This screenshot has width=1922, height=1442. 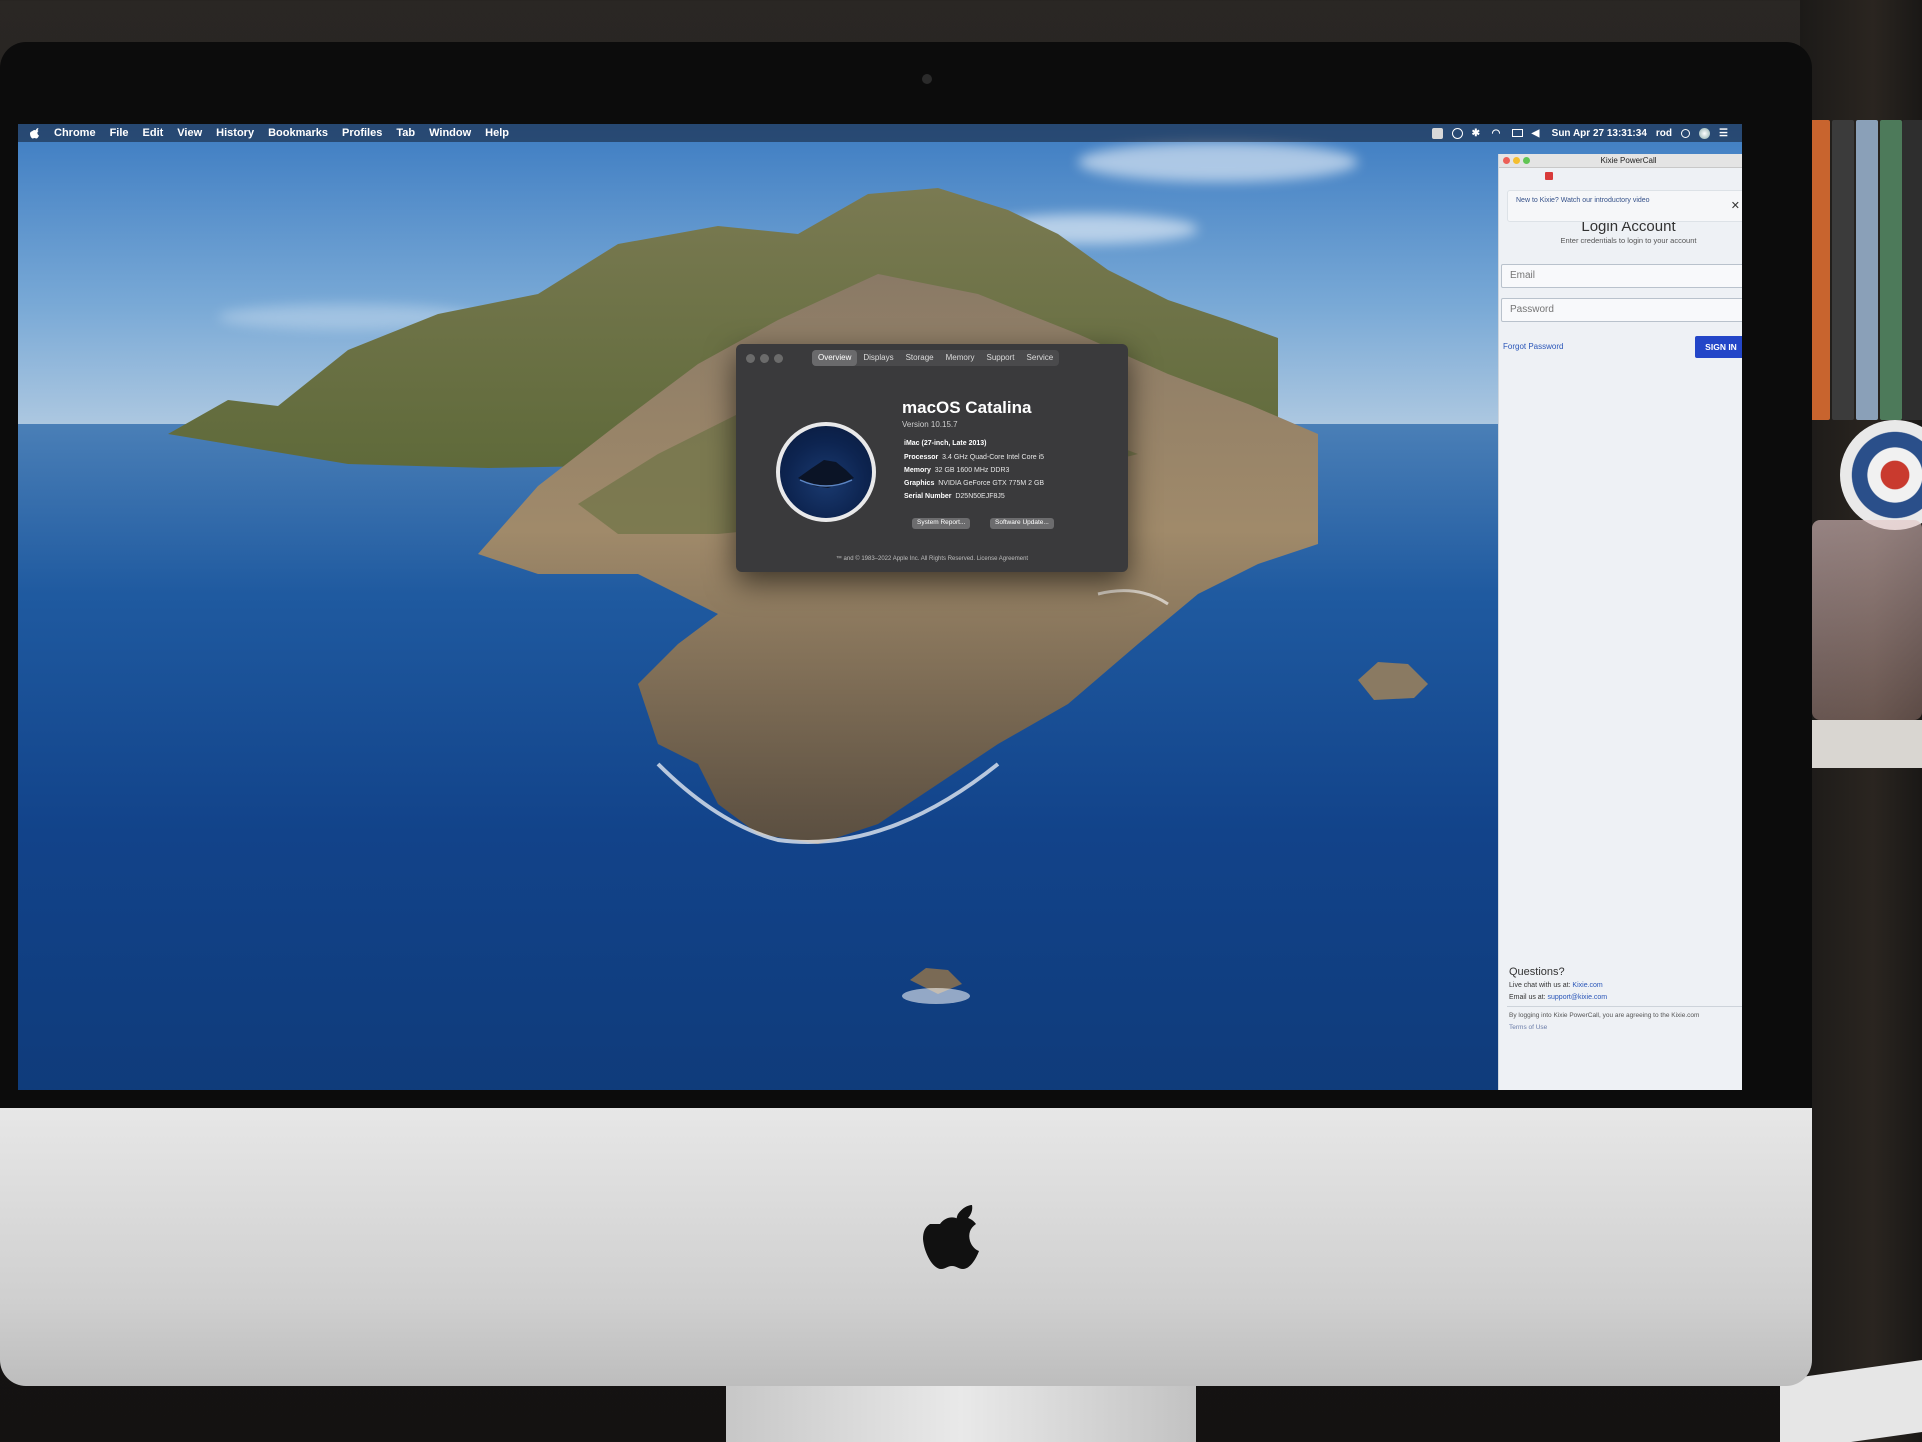 I want to click on siri-icon, so click(x=1704, y=133).